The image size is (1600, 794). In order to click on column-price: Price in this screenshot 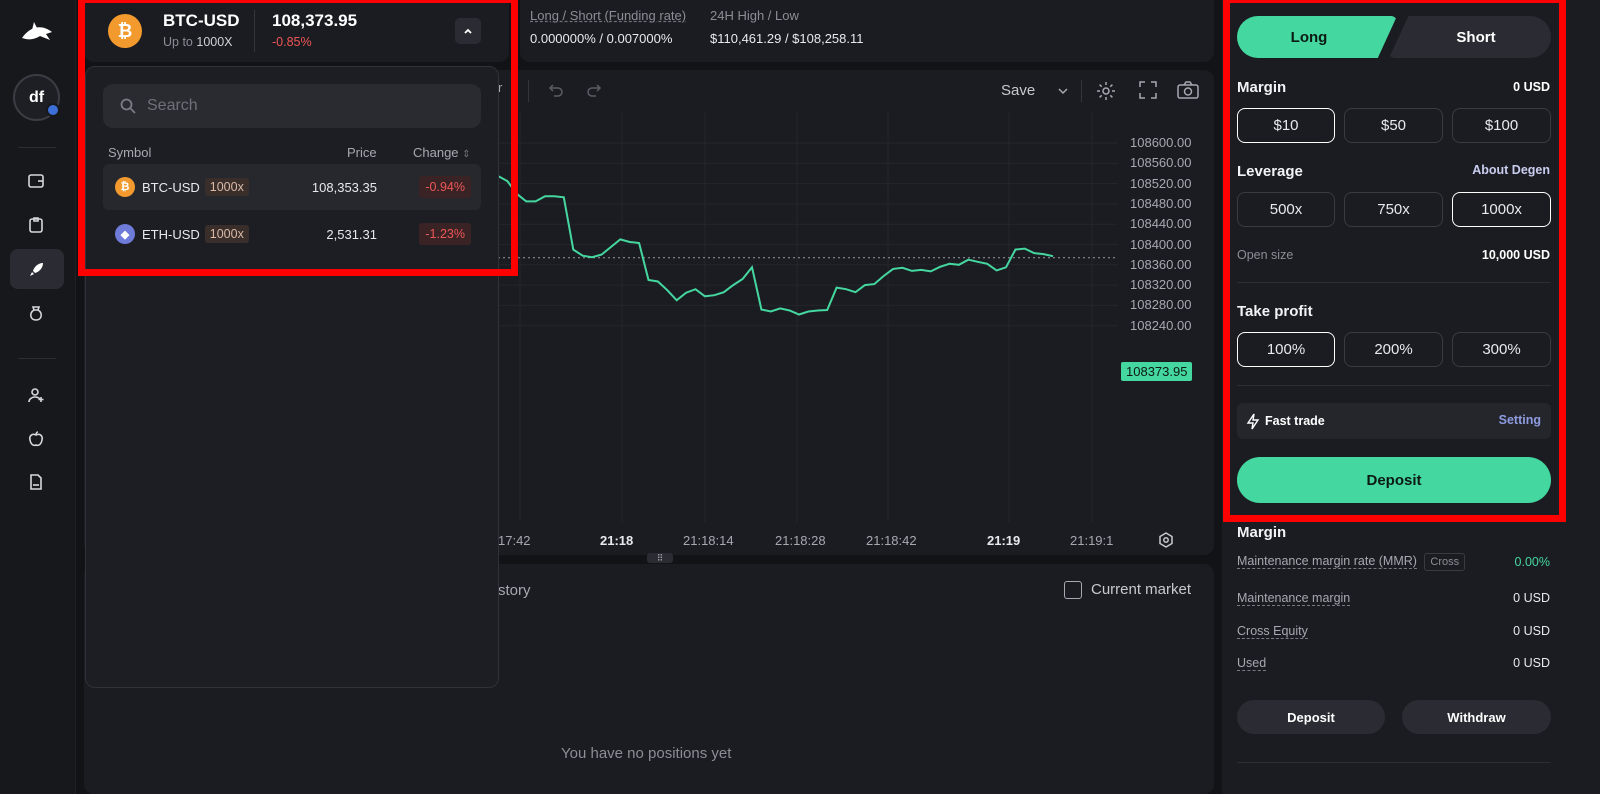, I will do `click(362, 152)`.